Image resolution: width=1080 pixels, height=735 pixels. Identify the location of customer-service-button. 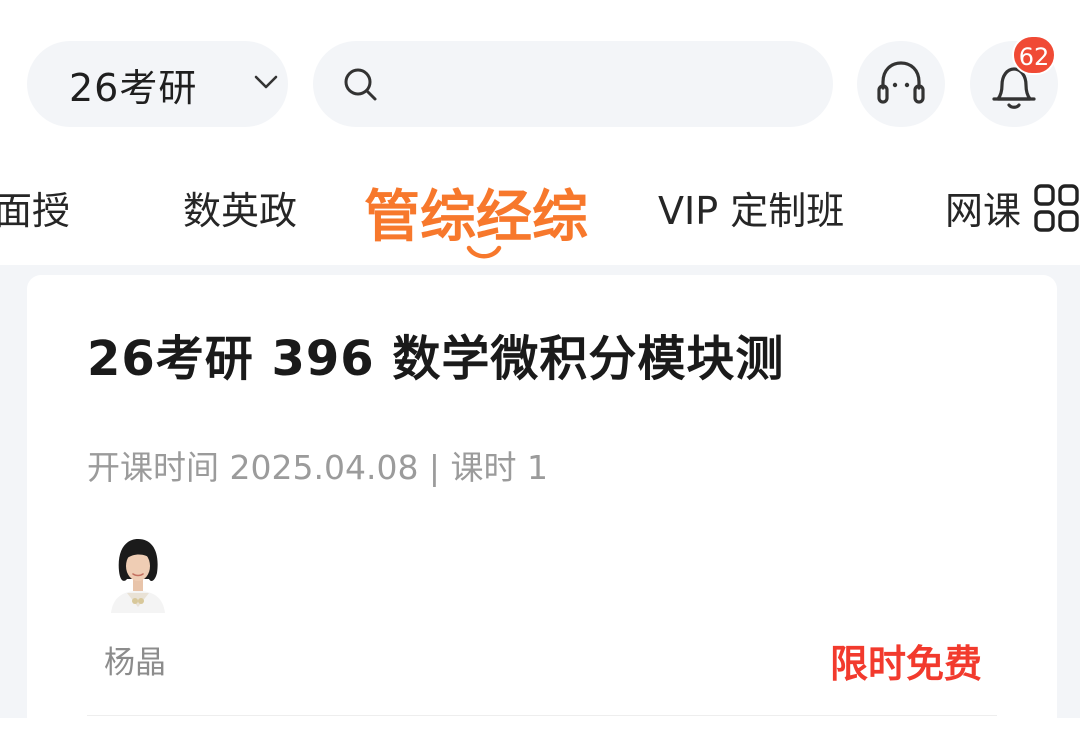
(901, 84).